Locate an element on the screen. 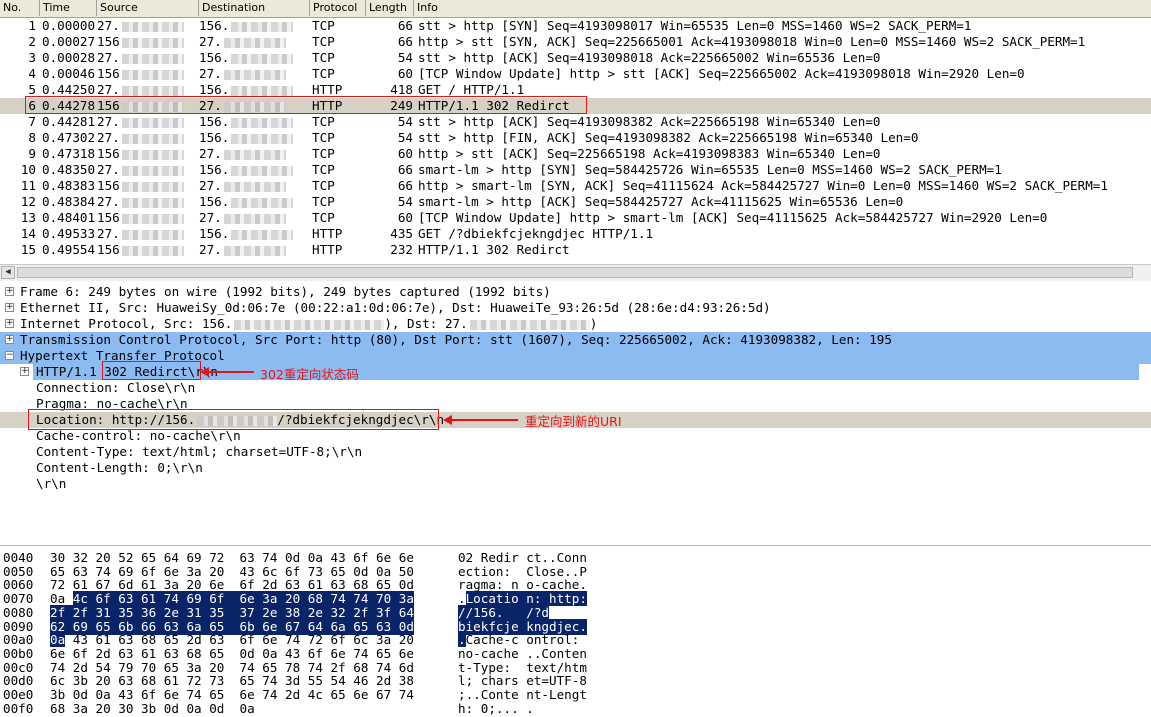  packet-time: 0.49554 is located at coordinates (69, 249).